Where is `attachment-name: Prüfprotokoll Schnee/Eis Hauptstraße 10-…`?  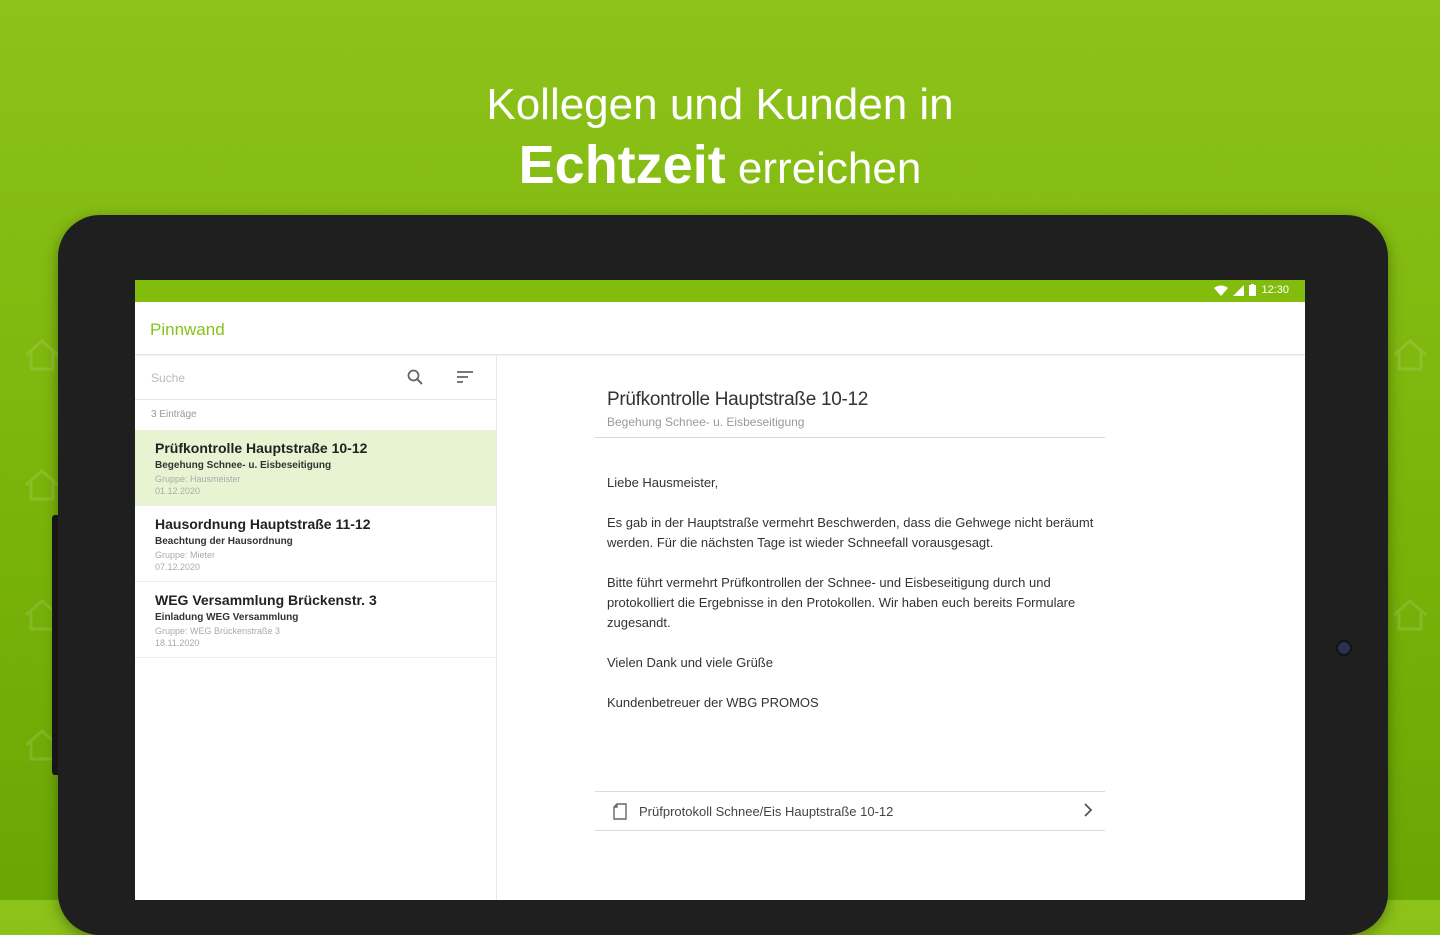
attachment-name: Prüfprotokoll Schnee/Eis Hauptstraße 10-… is located at coordinates (766, 811).